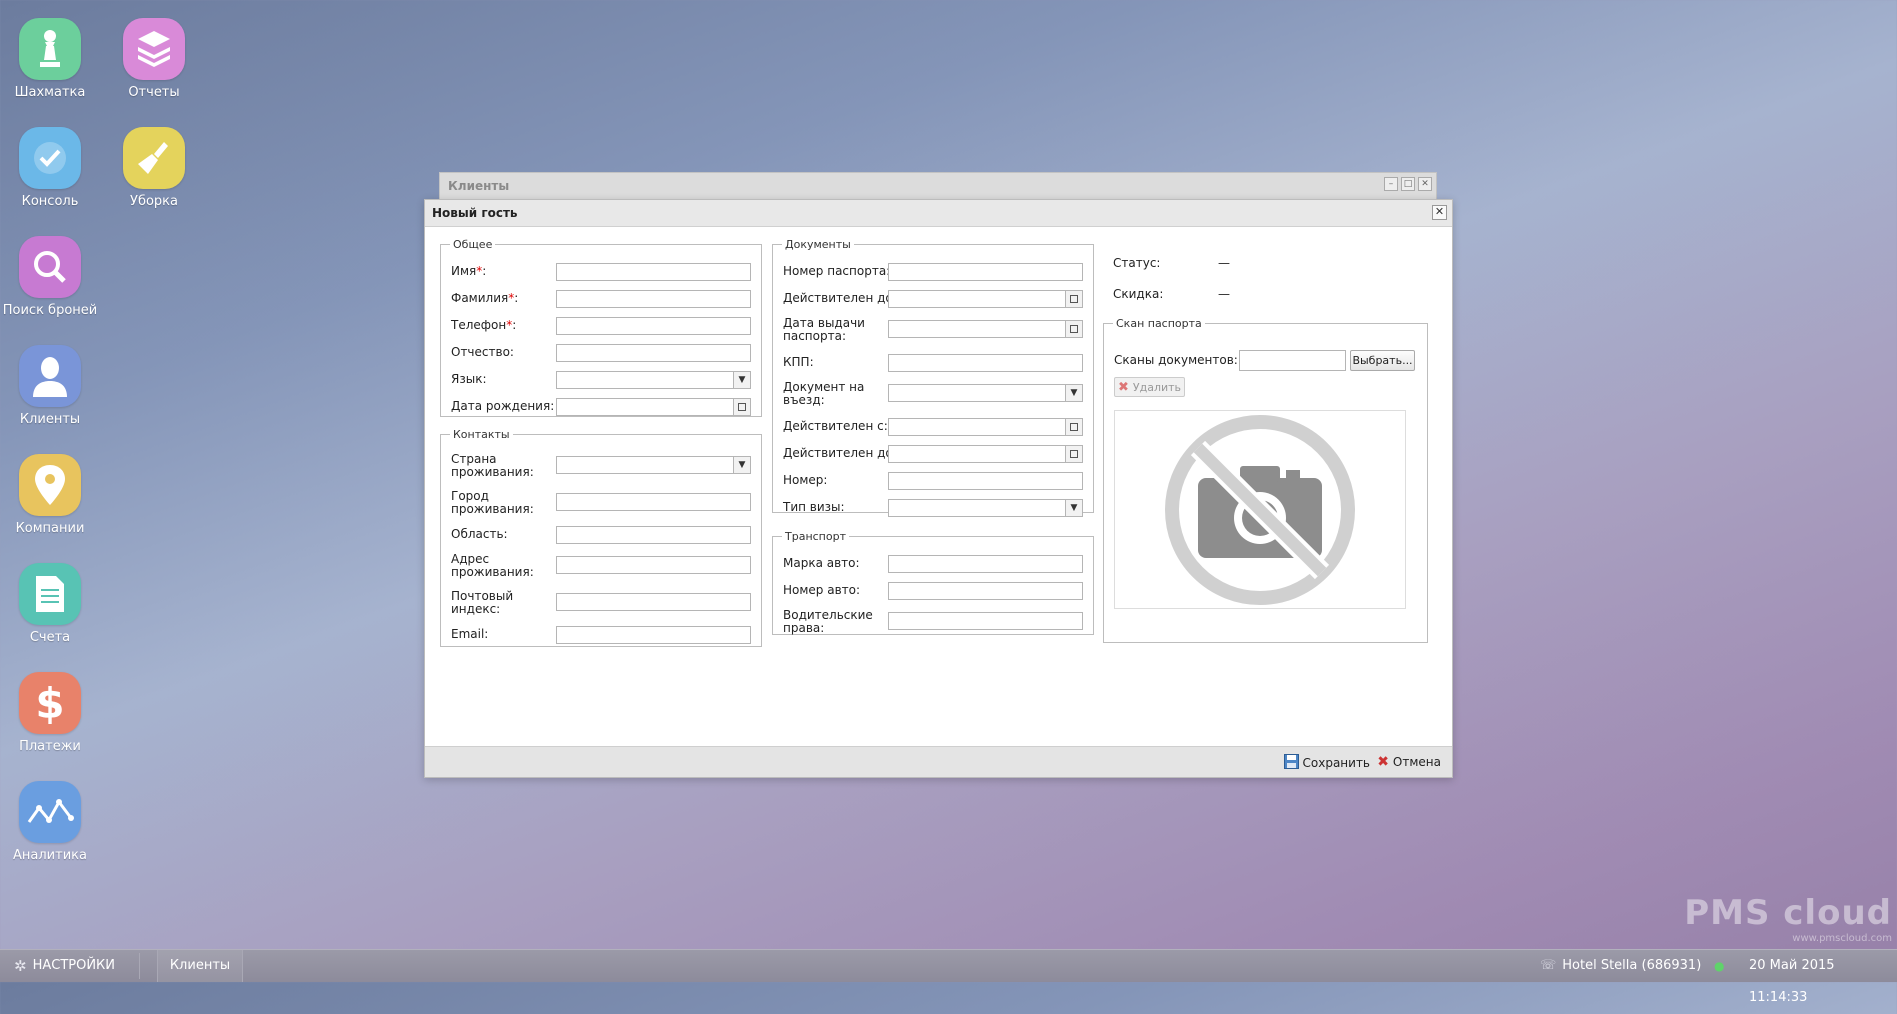 Image resolution: width=1897 pixels, height=1014 pixels. What do you see at coordinates (50, 812) in the screenshot?
I see `chart-line-icon` at bounding box center [50, 812].